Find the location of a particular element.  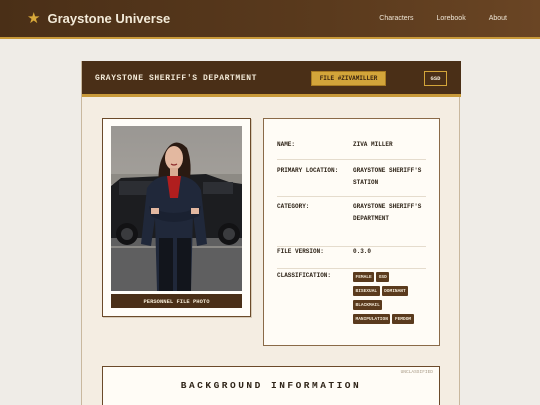

tag-female: FEMALE is located at coordinates (364, 277).